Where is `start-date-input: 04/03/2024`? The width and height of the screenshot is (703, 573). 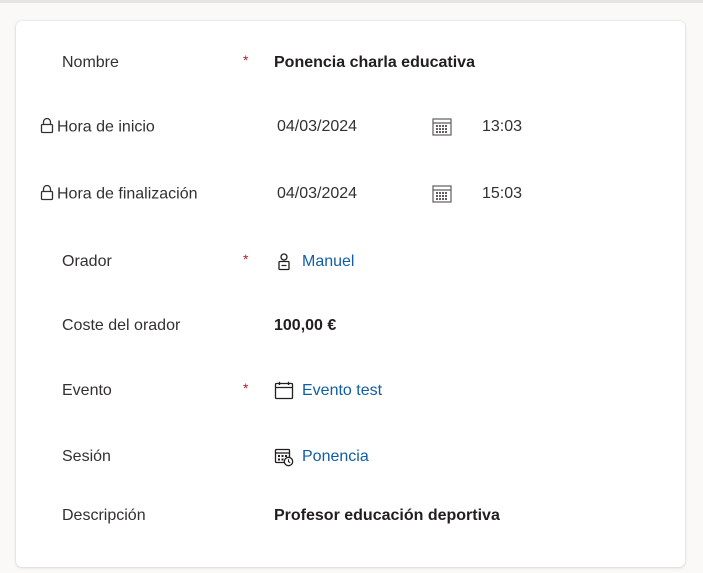 start-date-input: 04/03/2024 is located at coordinates (317, 127).